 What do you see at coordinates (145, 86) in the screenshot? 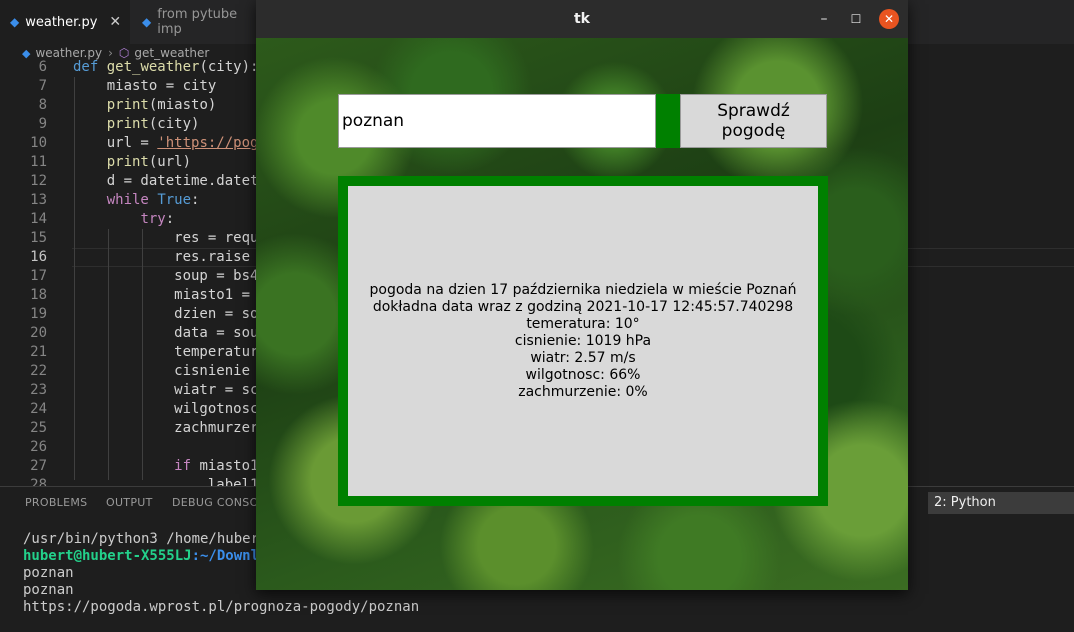
I see `code-line: miasto = city` at bounding box center [145, 86].